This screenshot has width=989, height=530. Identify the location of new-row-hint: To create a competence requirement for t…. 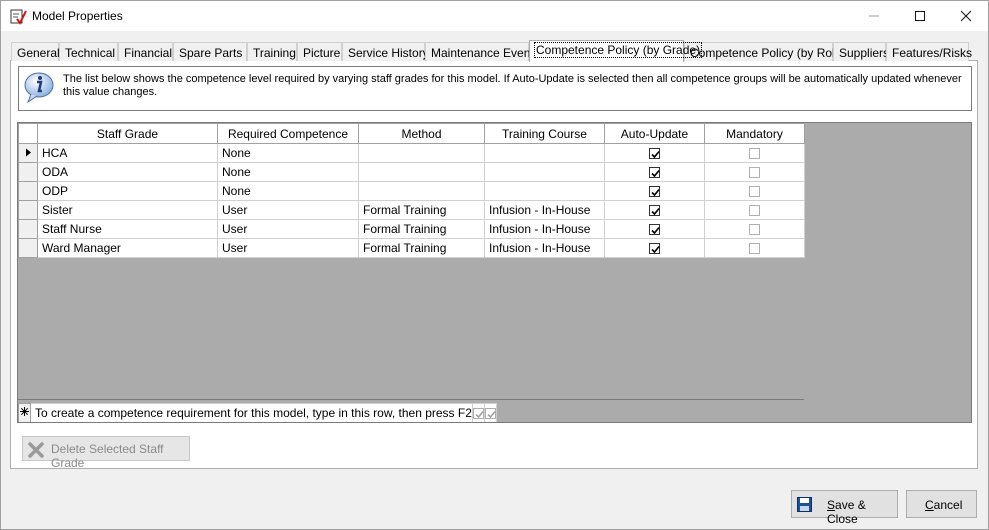
(251, 412).